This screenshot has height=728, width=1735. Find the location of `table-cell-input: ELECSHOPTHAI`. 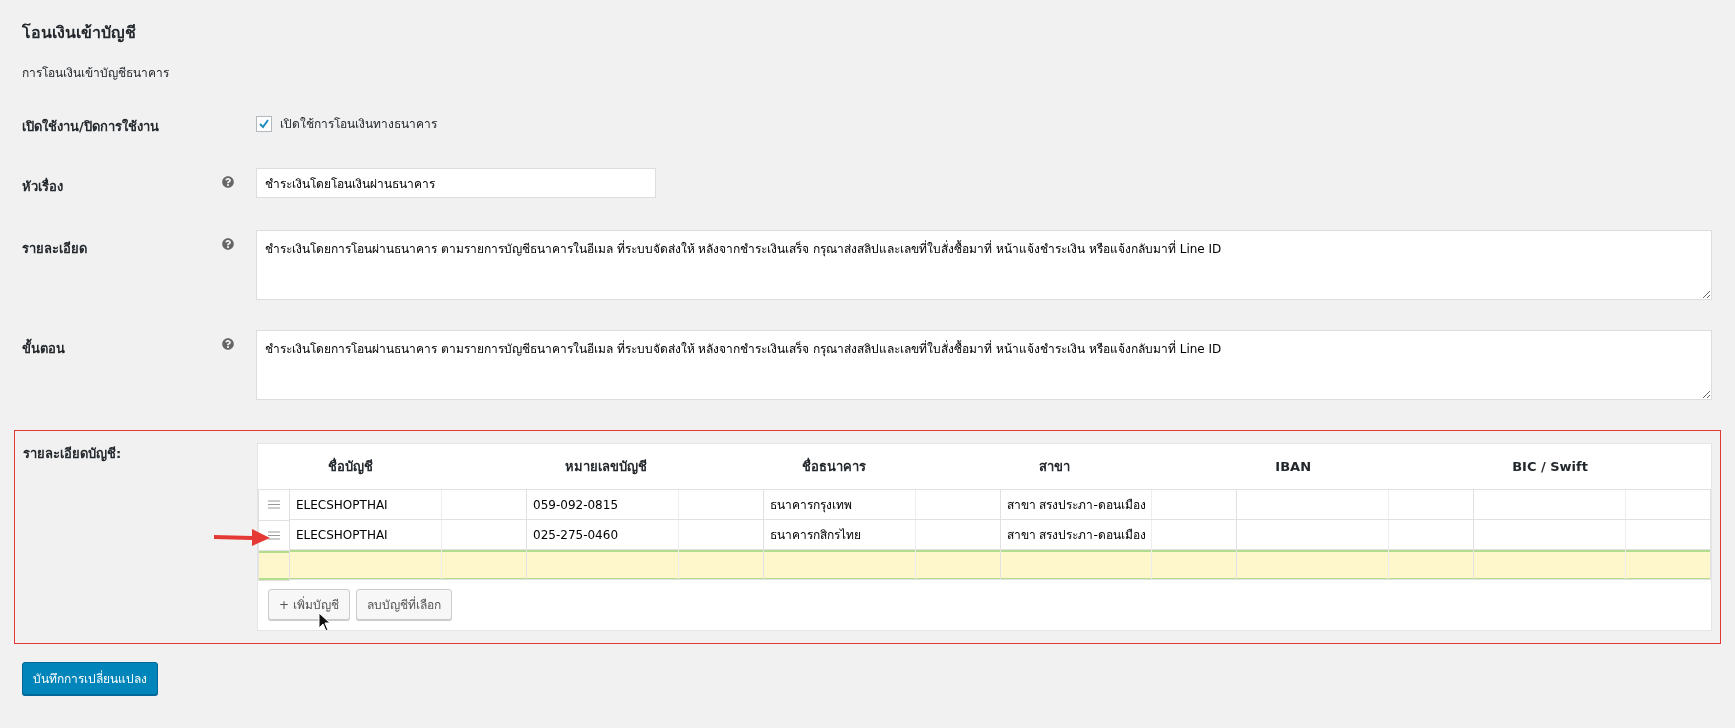

table-cell-input: ELECSHOPTHAI is located at coordinates (408, 535).